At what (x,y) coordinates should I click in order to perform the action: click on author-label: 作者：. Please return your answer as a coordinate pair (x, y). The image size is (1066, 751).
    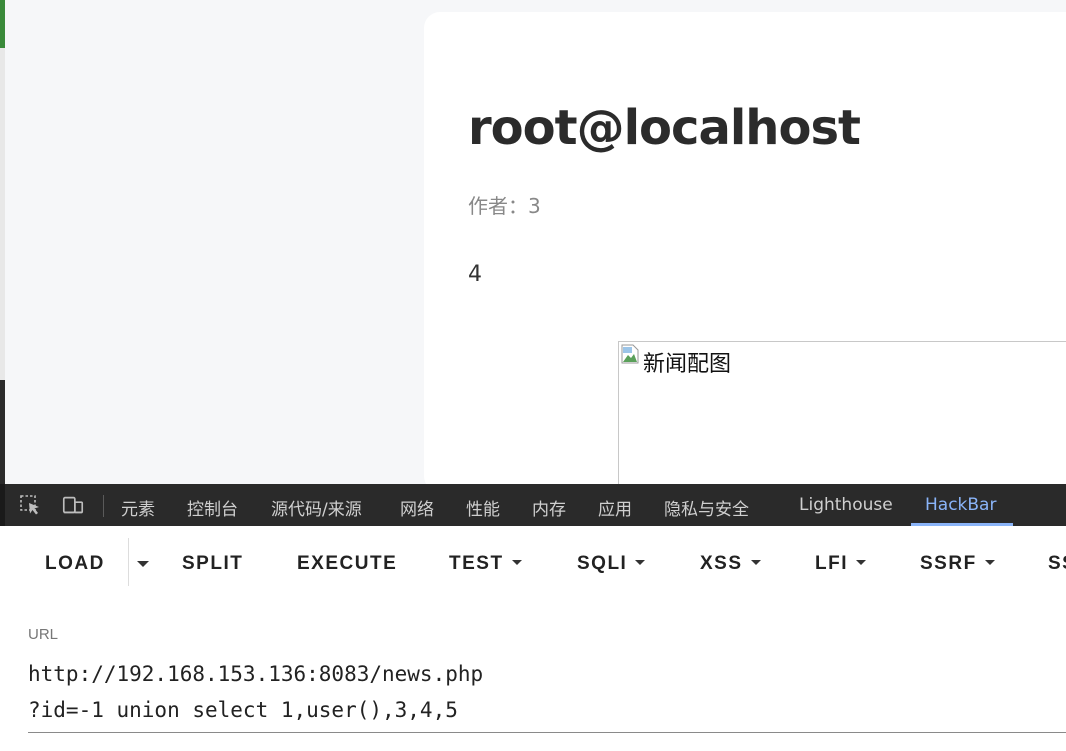
    Looking at the image, I should click on (498, 206).